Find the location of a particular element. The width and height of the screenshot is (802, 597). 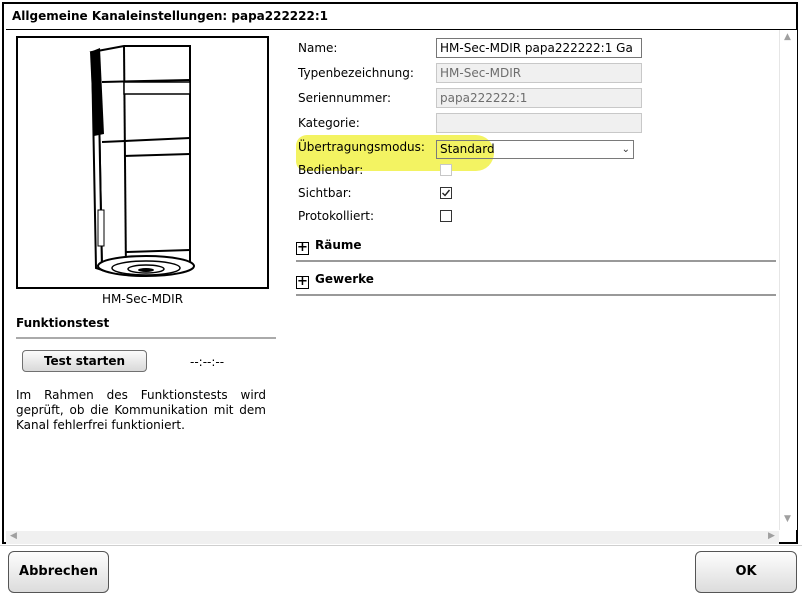

checkmark-icon is located at coordinates (446, 193).